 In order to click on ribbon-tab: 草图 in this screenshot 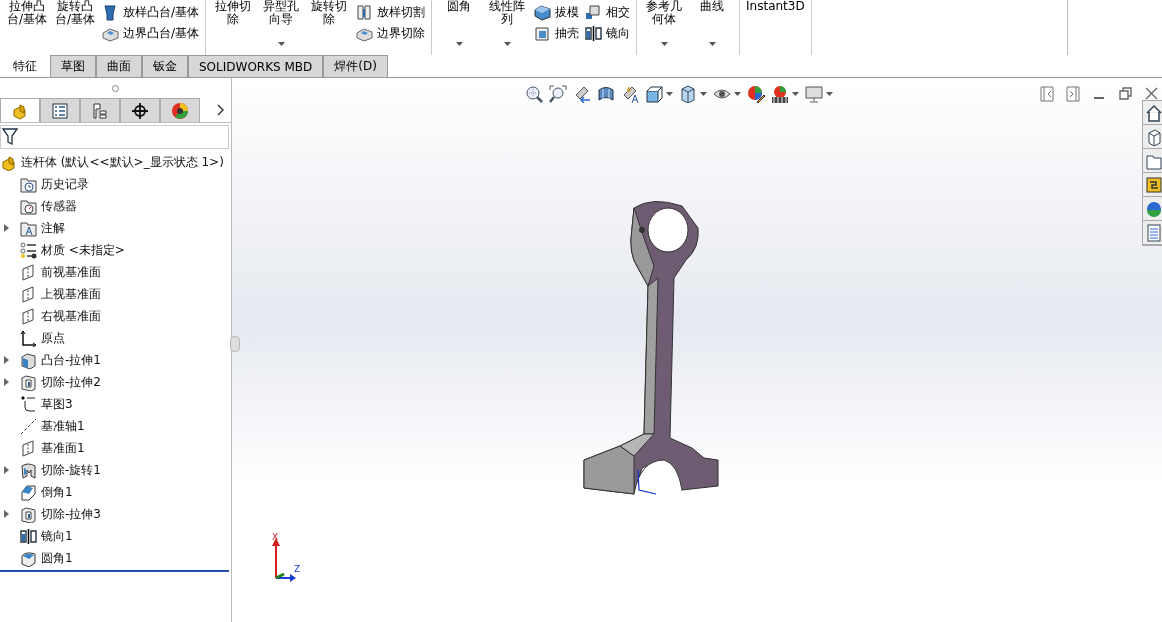, I will do `click(73, 66)`.